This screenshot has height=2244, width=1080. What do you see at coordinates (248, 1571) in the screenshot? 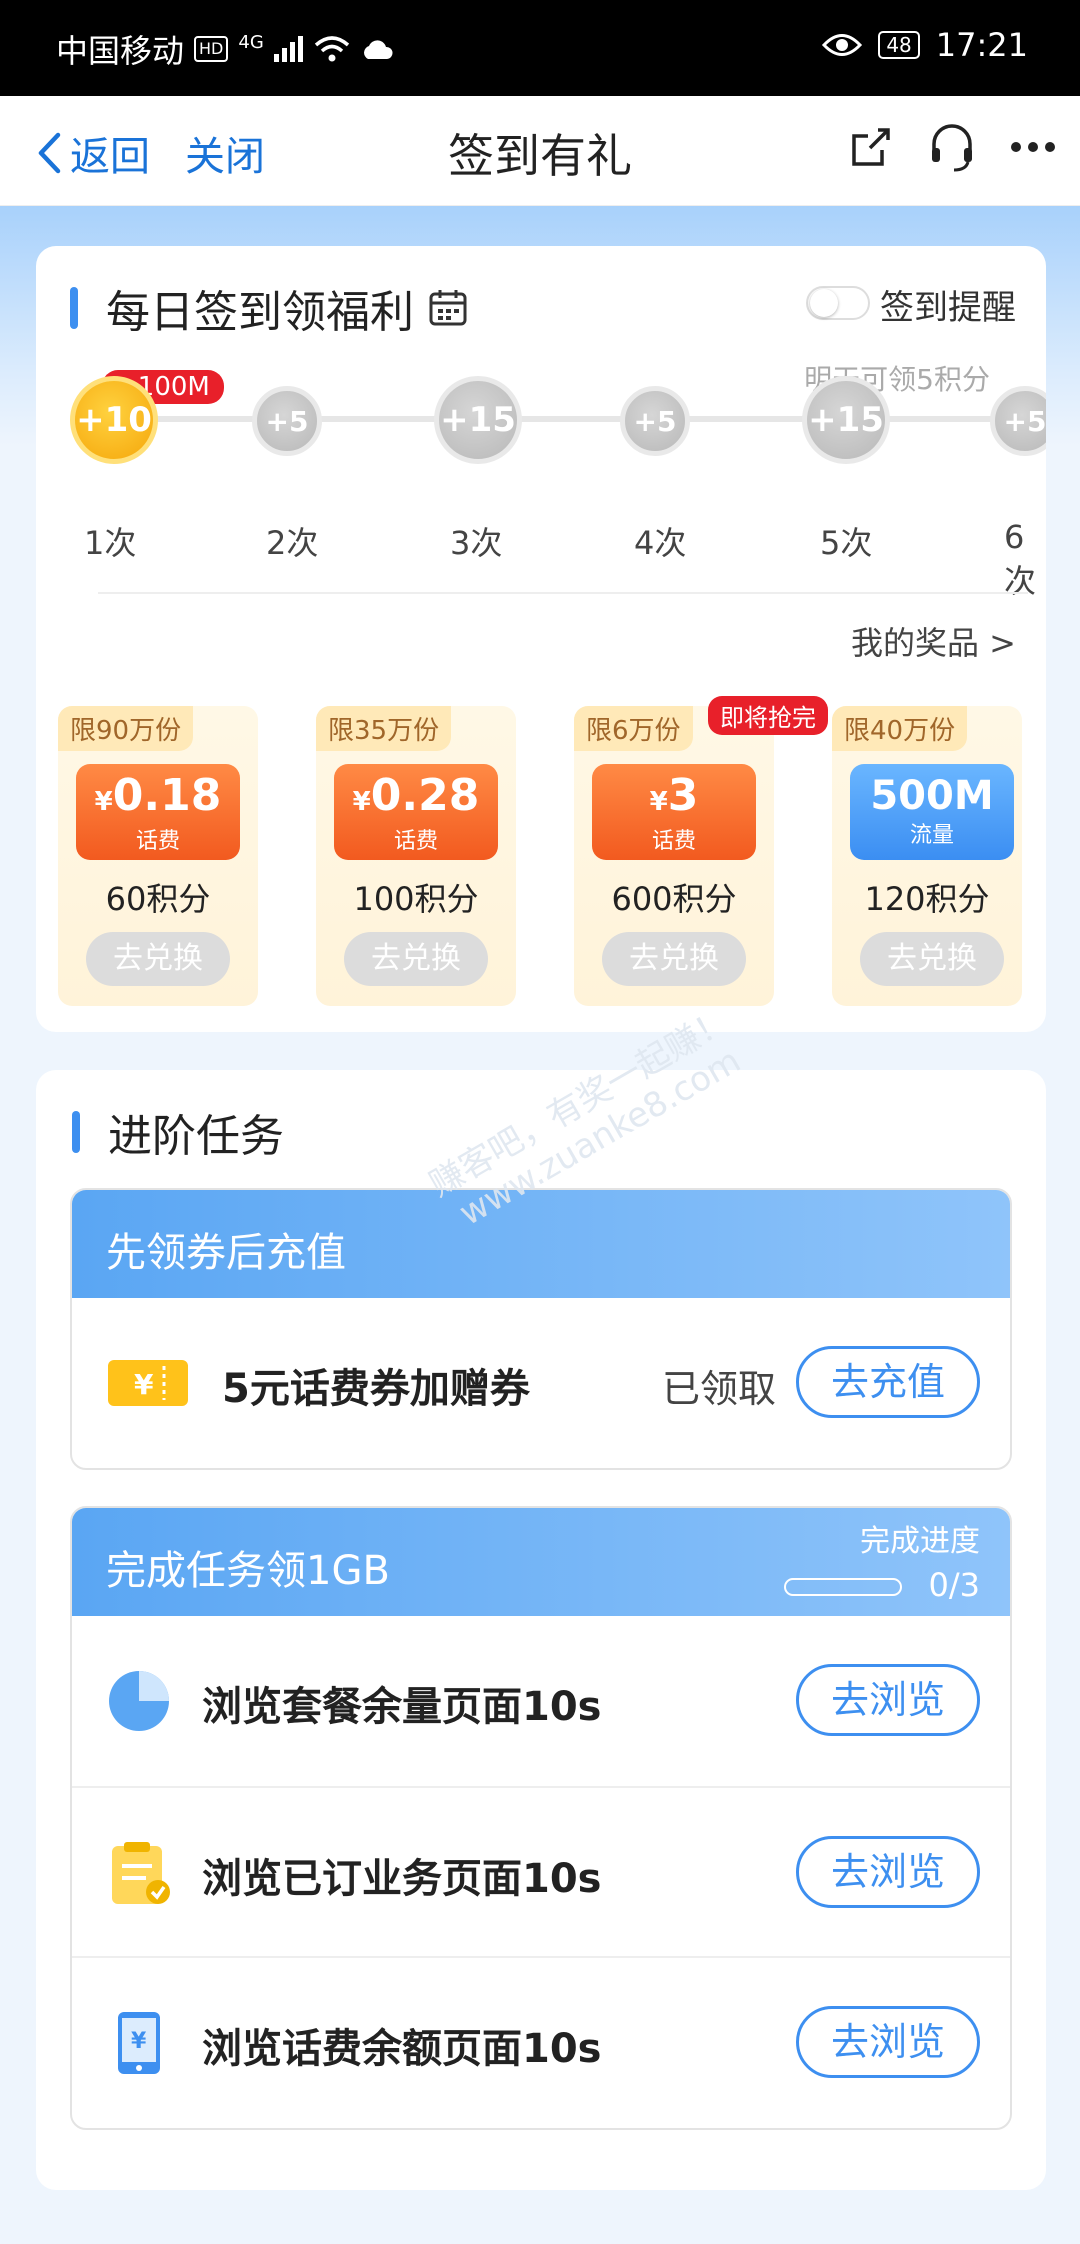
I see `task-header-text: 完成任务领1GB` at bounding box center [248, 1571].